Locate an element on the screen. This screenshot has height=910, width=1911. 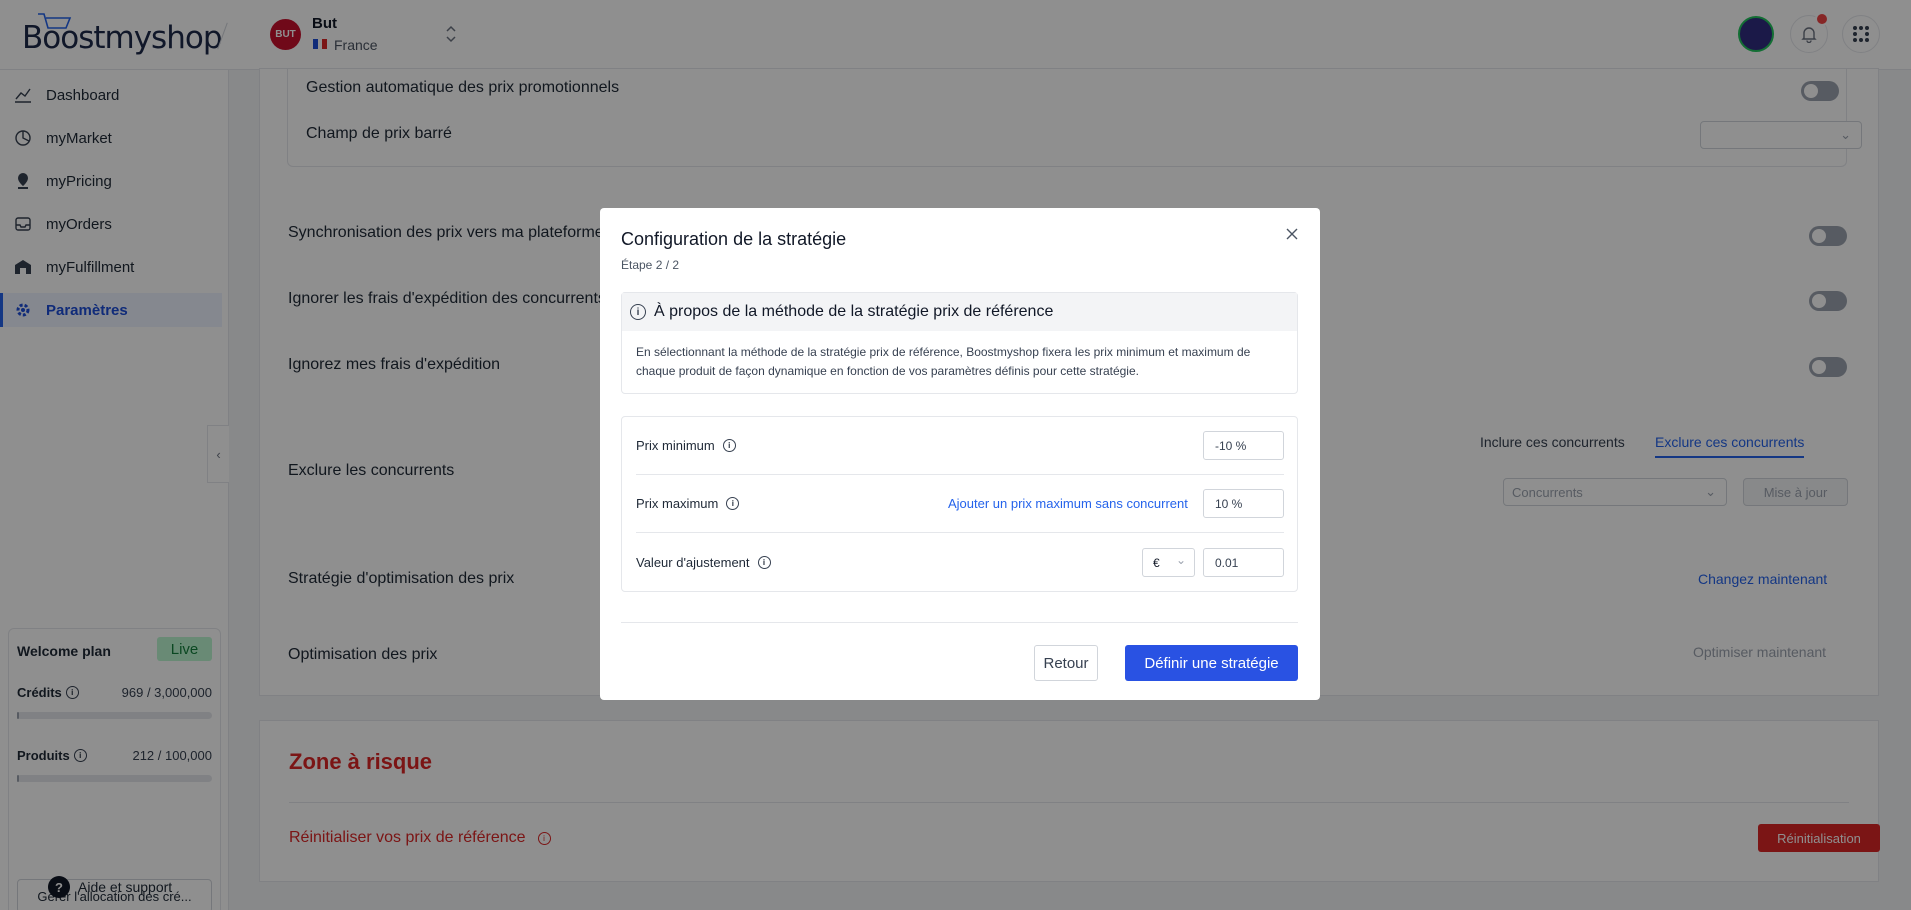
currency-value: € is located at coordinates (1156, 562).